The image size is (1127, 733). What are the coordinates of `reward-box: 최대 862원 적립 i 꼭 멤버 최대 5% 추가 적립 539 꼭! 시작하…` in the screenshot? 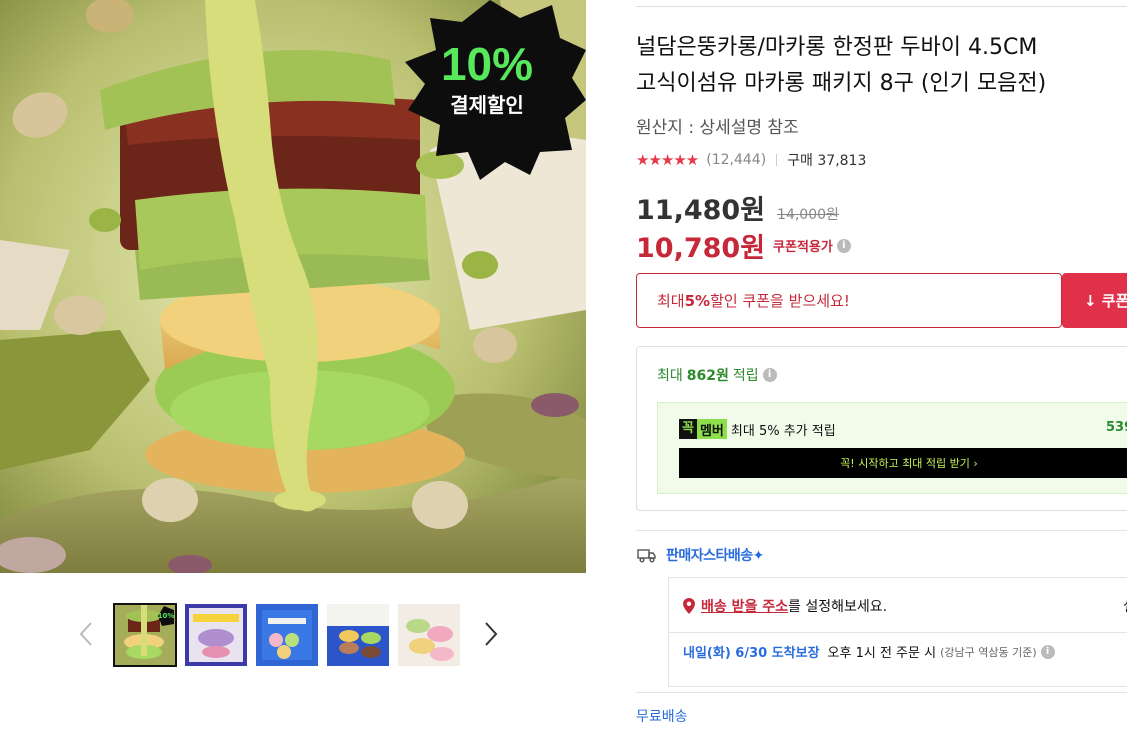 It's located at (881, 428).